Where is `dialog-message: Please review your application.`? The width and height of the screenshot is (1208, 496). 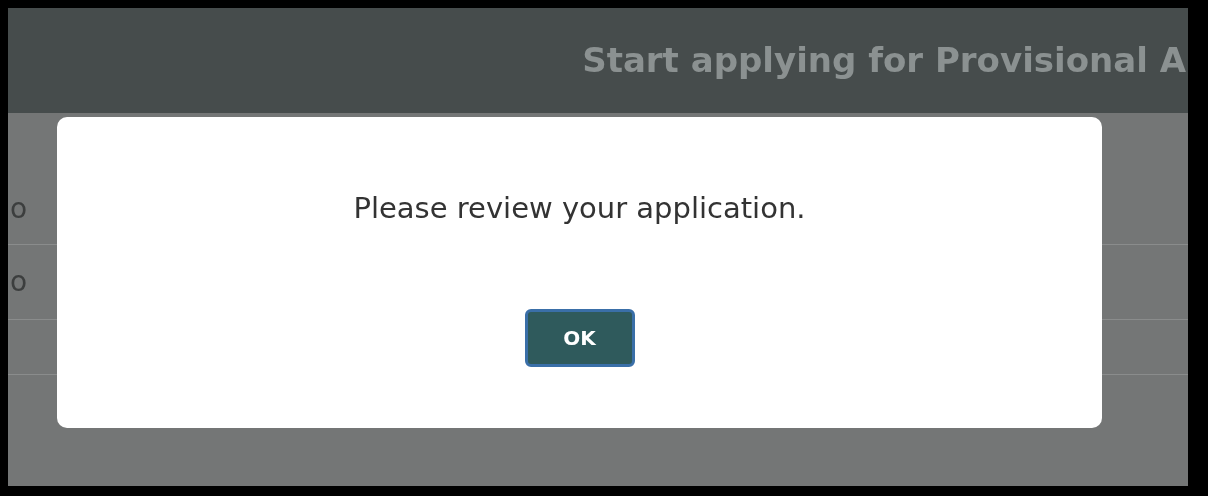
dialog-message: Please review your application. is located at coordinates (579, 208).